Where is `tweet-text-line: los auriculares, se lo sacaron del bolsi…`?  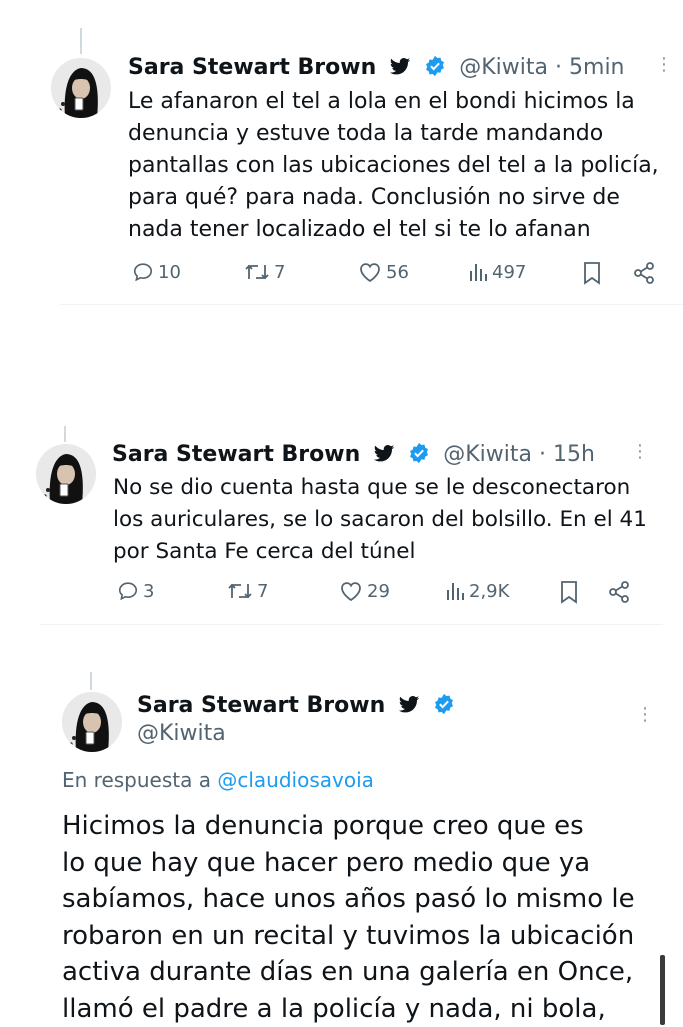 tweet-text-line: los auriculares, se lo sacaron del bolsi… is located at coordinates (380, 520).